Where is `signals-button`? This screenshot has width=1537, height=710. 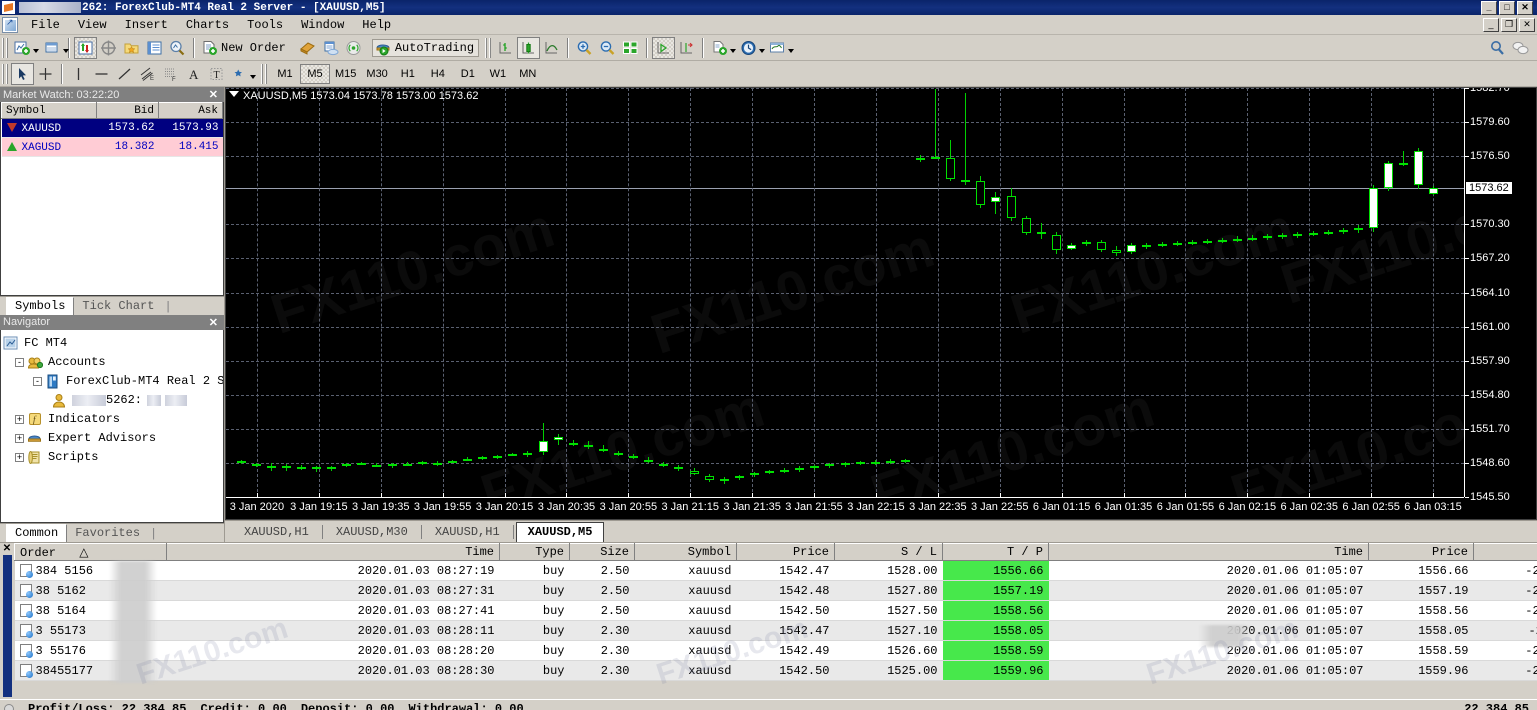 signals-button is located at coordinates (353, 48).